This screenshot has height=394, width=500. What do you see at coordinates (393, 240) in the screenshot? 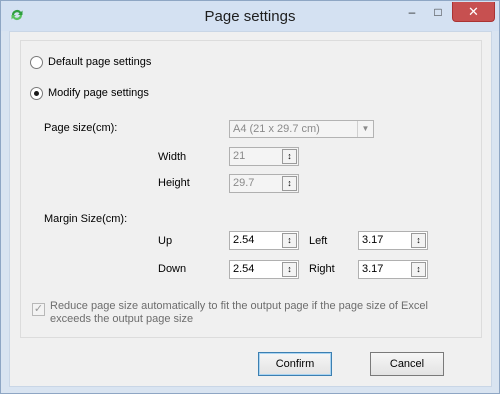
I see `margin-left-field: 3.17 ↕` at bounding box center [393, 240].